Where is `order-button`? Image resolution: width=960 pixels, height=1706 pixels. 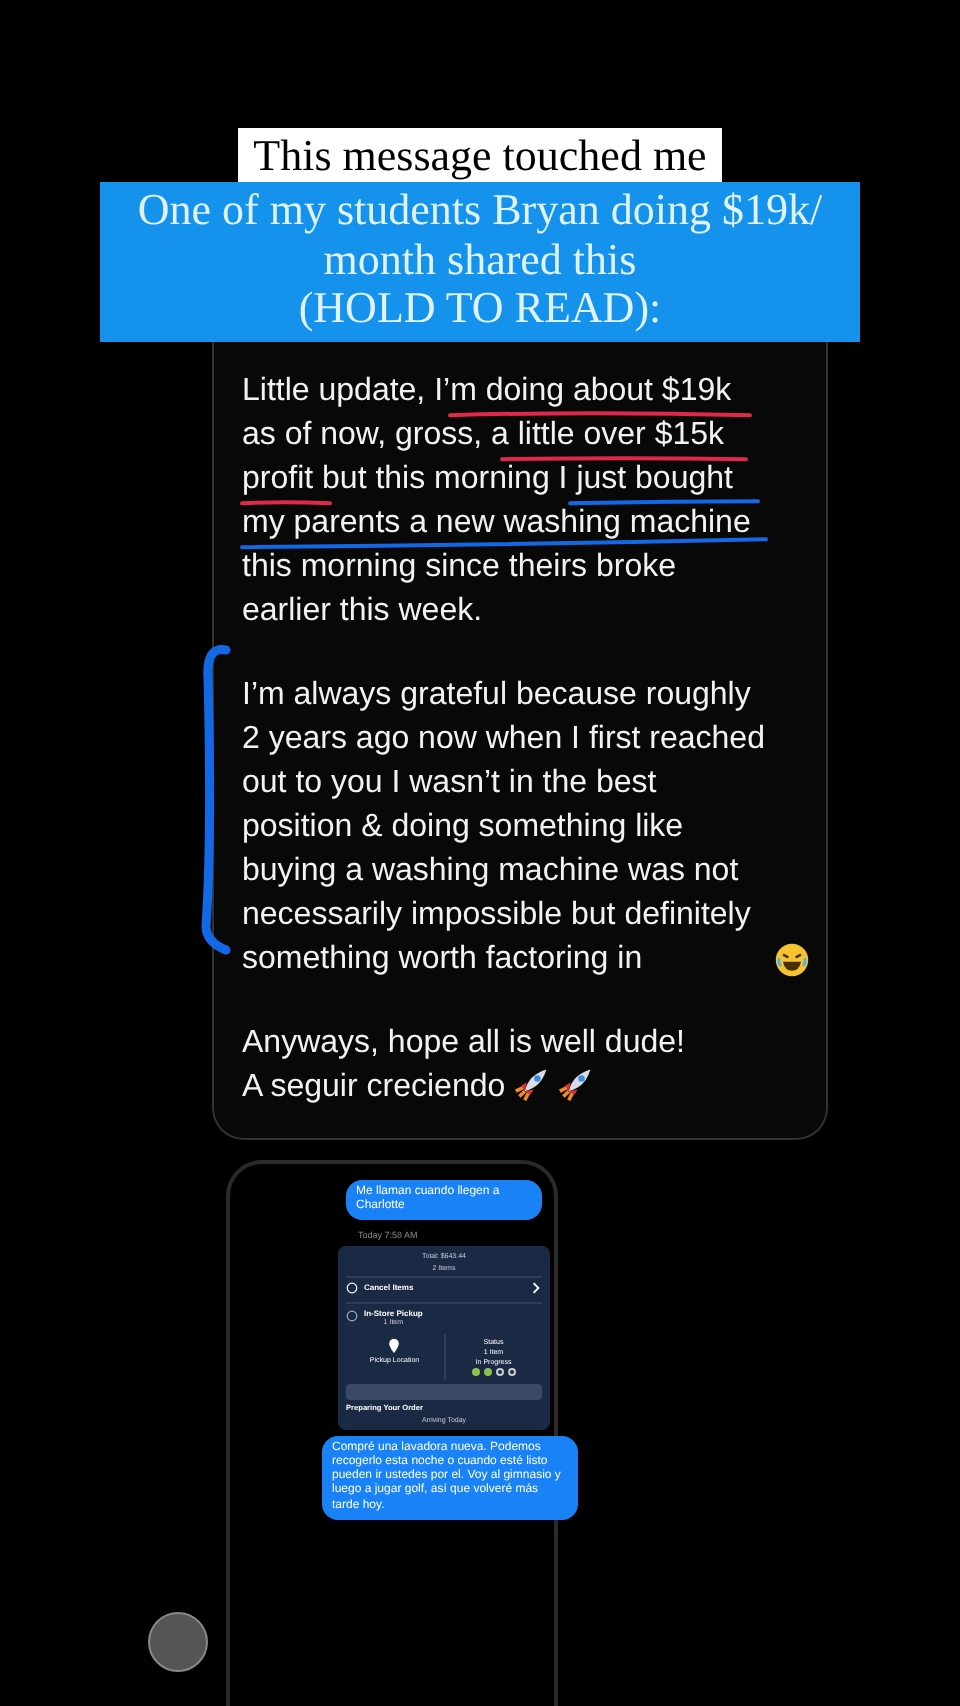
order-button is located at coordinates (444, 1391).